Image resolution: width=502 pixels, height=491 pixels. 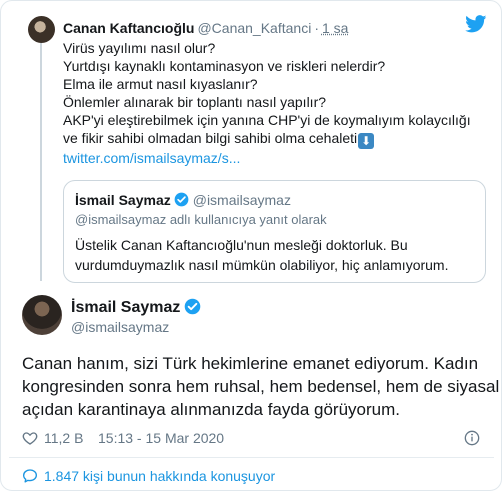 What do you see at coordinates (63, 438) in the screenshot?
I see `like-count: 11,2 B` at bounding box center [63, 438].